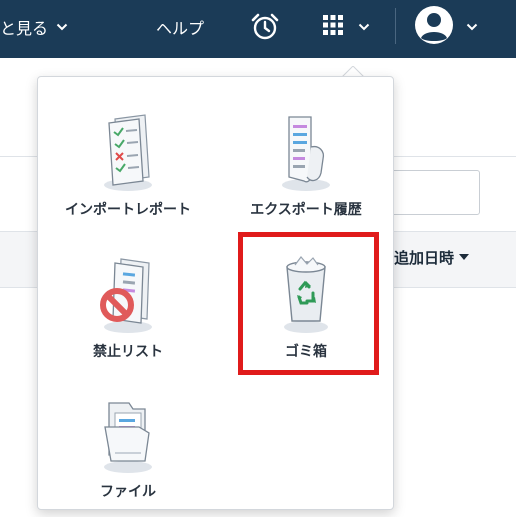 The height and width of the screenshot is (517, 516). What do you see at coordinates (306, 352) in the screenshot?
I see `menu-item-label: ゴミ箱` at bounding box center [306, 352].